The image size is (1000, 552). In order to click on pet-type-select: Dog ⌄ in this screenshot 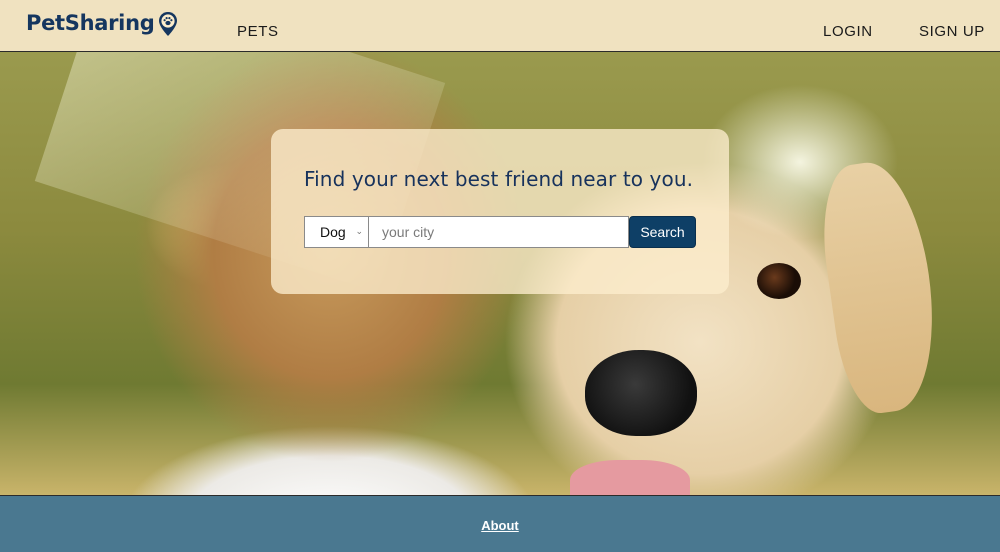, I will do `click(336, 232)`.